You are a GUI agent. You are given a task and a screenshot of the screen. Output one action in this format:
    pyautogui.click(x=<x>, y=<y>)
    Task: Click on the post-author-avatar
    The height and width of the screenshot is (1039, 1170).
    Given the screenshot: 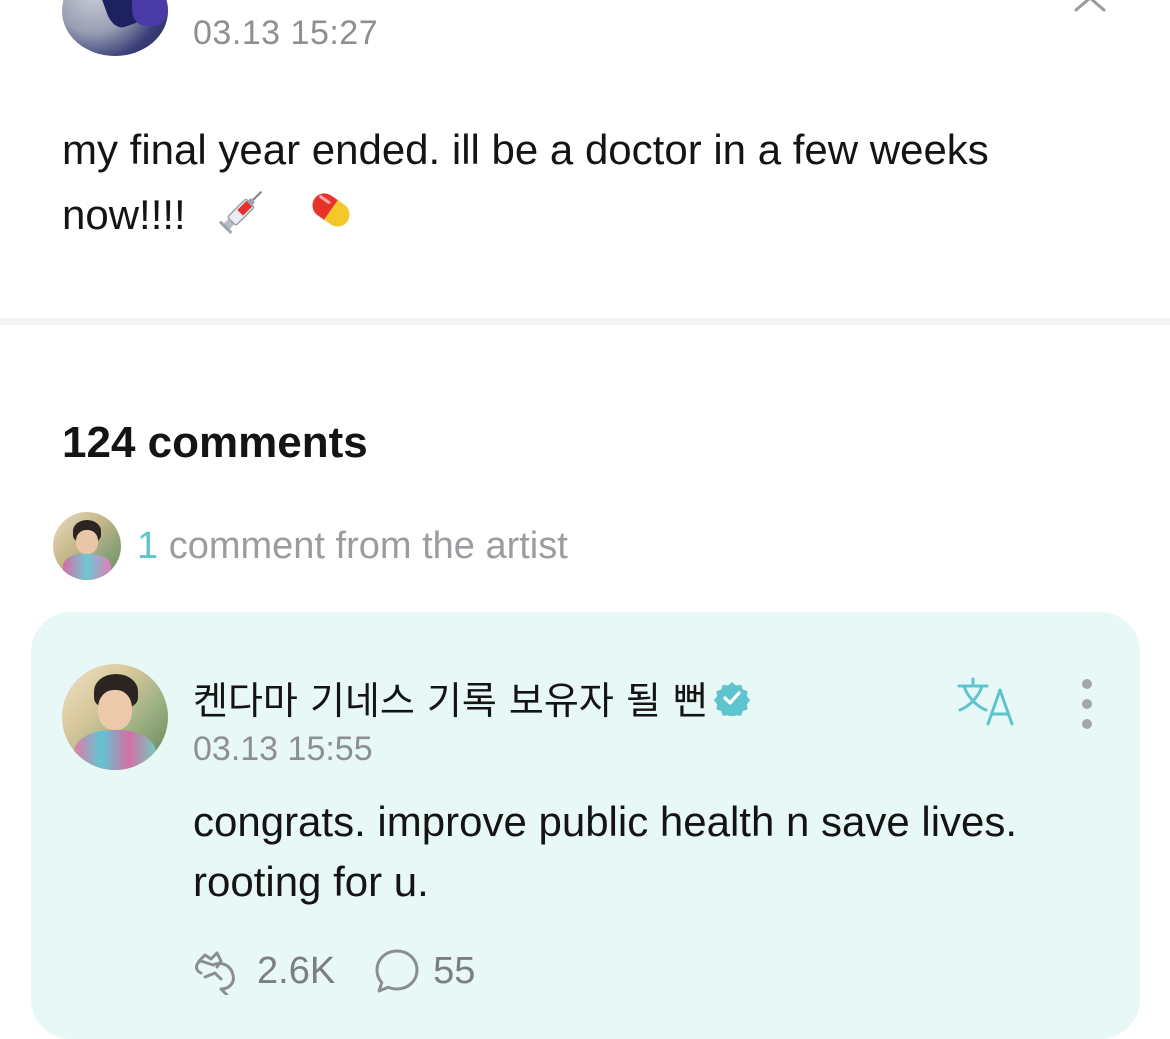 What is the action you would take?
    pyautogui.click(x=115, y=28)
    